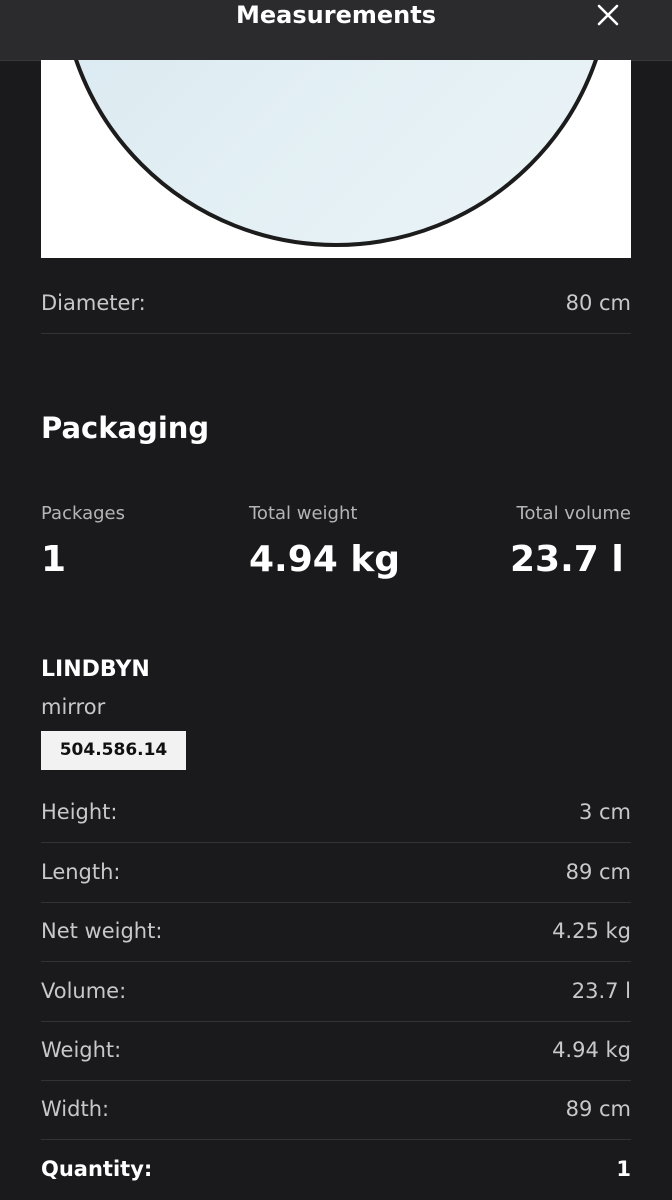 Image resolution: width=672 pixels, height=1200 pixels. What do you see at coordinates (81, 1050) in the screenshot?
I see `package-row-label: Weight:` at bounding box center [81, 1050].